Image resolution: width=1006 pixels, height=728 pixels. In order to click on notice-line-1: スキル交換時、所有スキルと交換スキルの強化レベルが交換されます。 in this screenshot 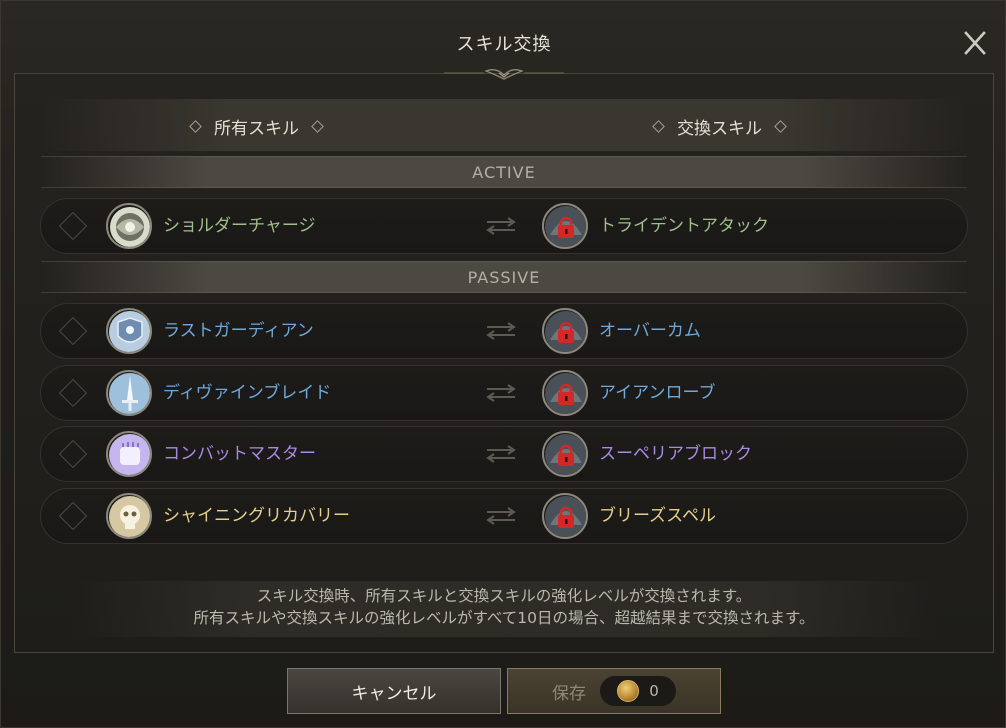, I will do `click(504, 596)`.